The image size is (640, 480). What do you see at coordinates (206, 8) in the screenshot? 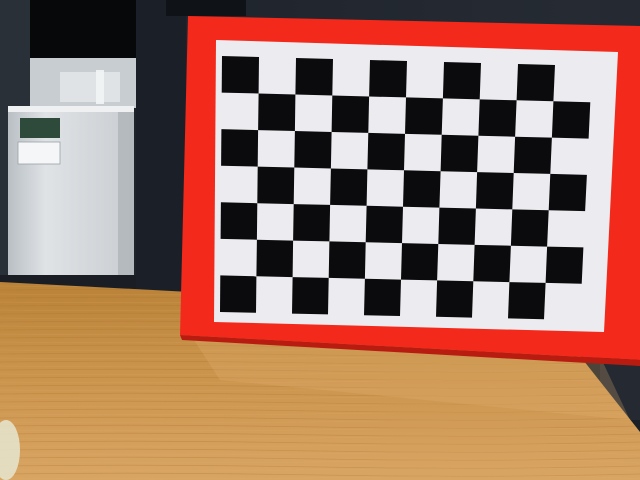
I see `top-box` at bounding box center [206, 8].